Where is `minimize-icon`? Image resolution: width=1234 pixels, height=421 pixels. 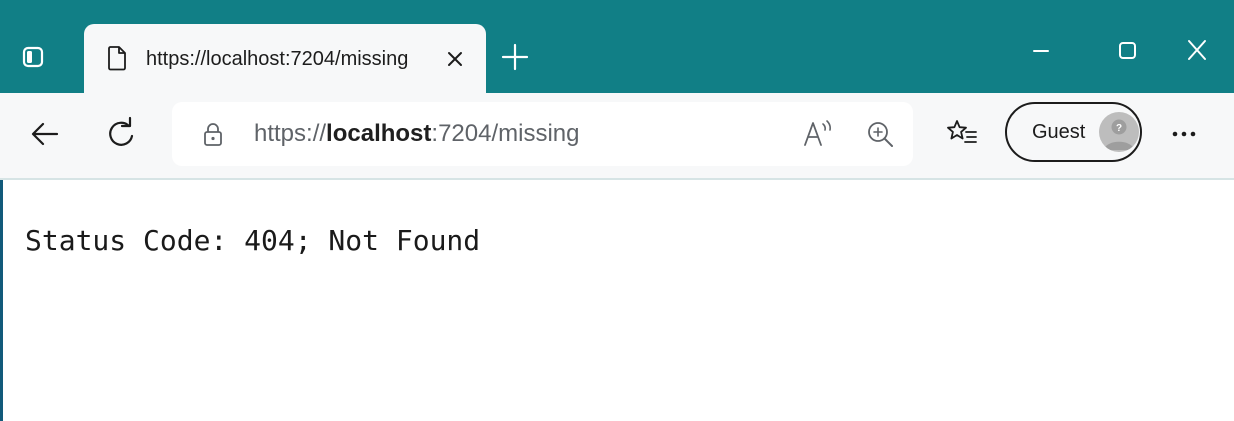
minimize-icon is located at coordinates (1041, 51).